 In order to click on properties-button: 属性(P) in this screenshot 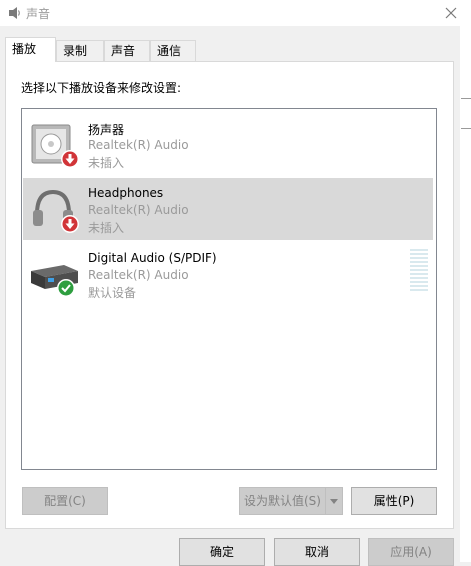, I will do `click(394, 501)`.